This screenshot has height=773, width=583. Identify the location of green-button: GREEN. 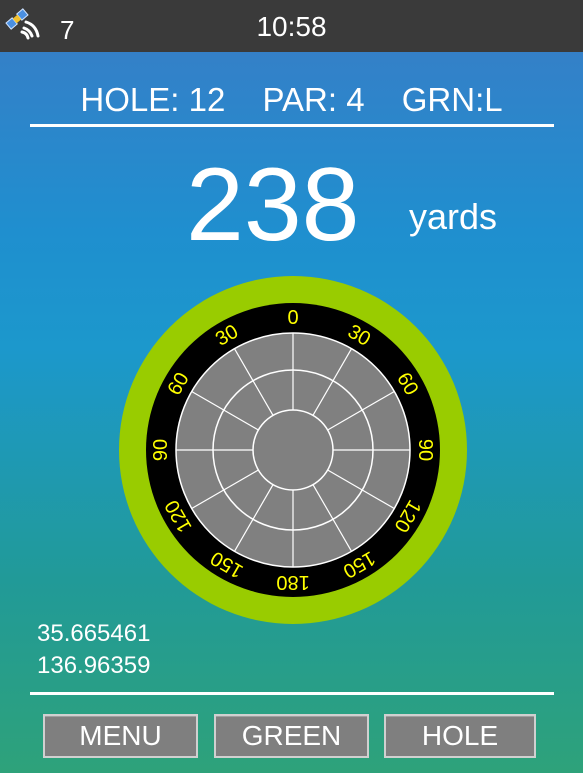
(291, 736).